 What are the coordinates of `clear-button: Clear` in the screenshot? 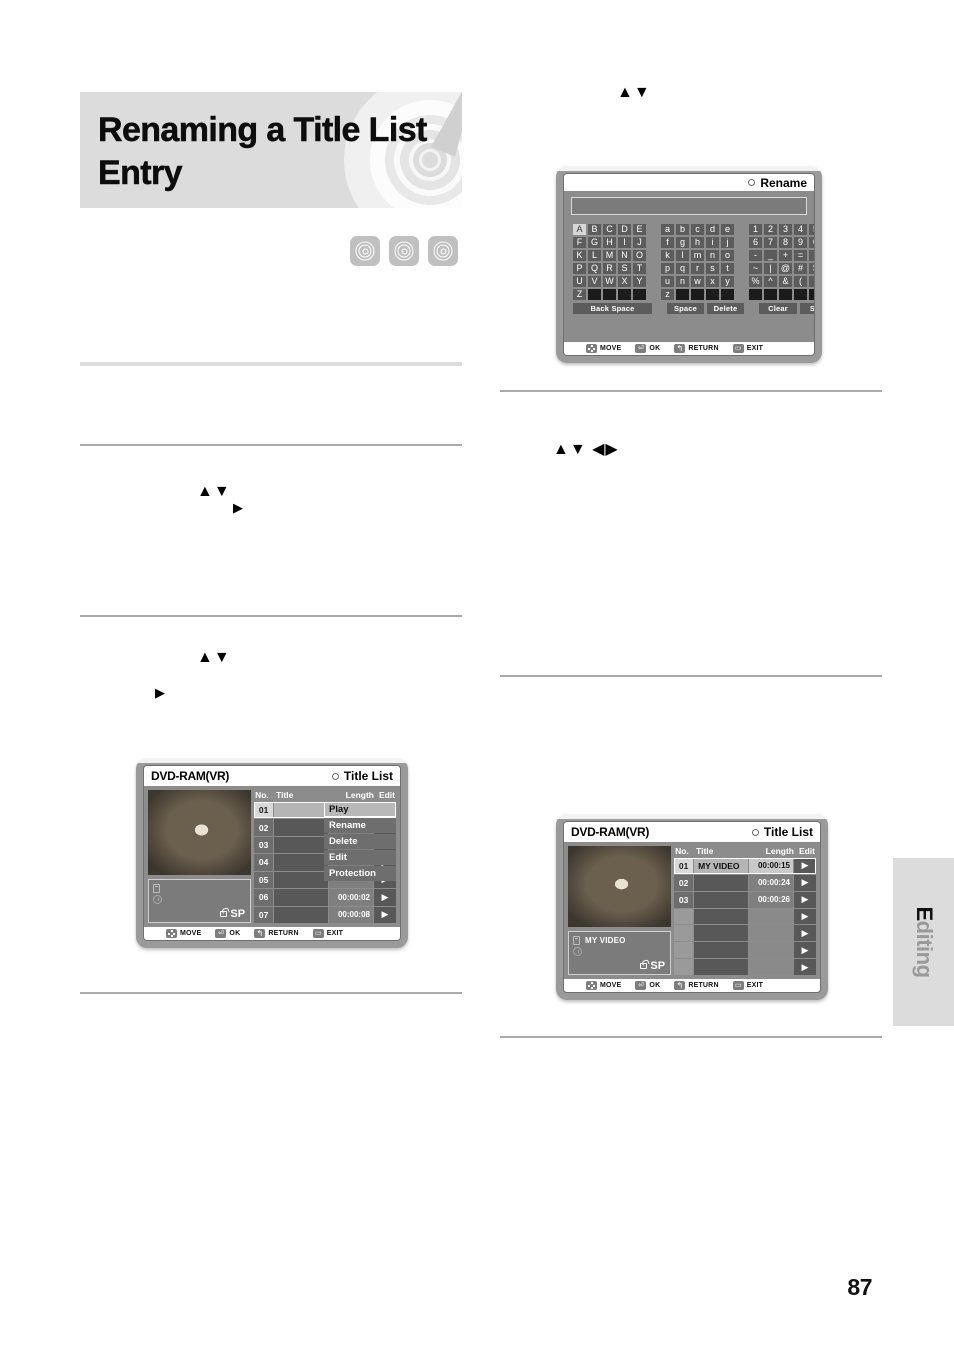 It's located at (778, 308).